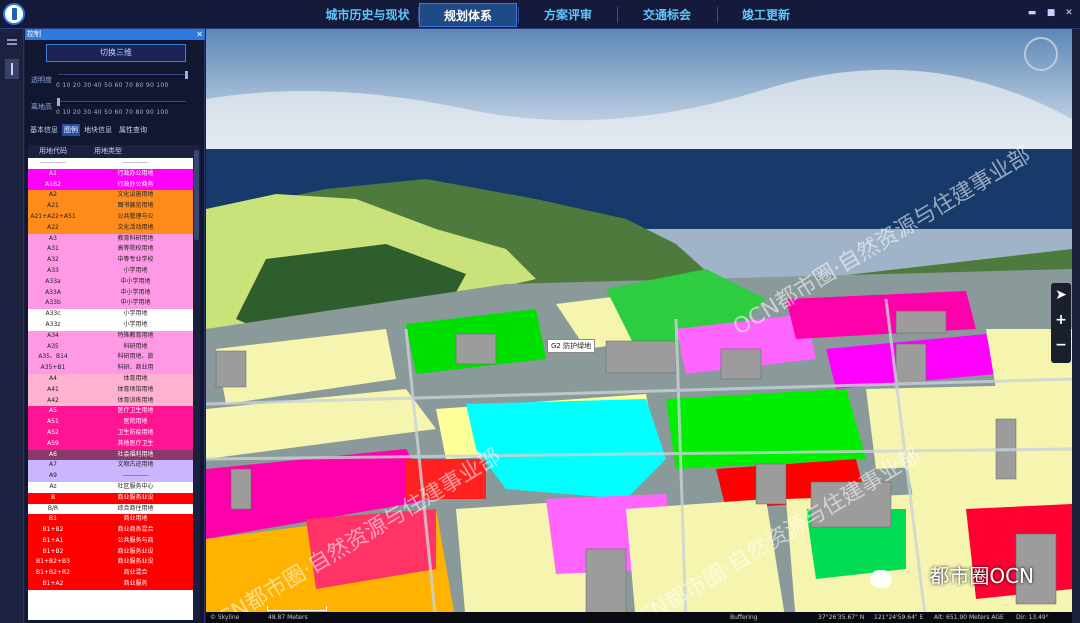 This screenshot has height=623, width=1080. Describe the element at coordinates (744, 617) in the screenshot. I see `status-buffering: Buffering` at that location.